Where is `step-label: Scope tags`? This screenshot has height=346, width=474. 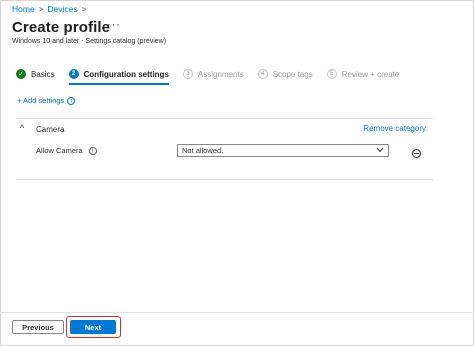
step-label: Scope tags is located at coordinates (292, 74).